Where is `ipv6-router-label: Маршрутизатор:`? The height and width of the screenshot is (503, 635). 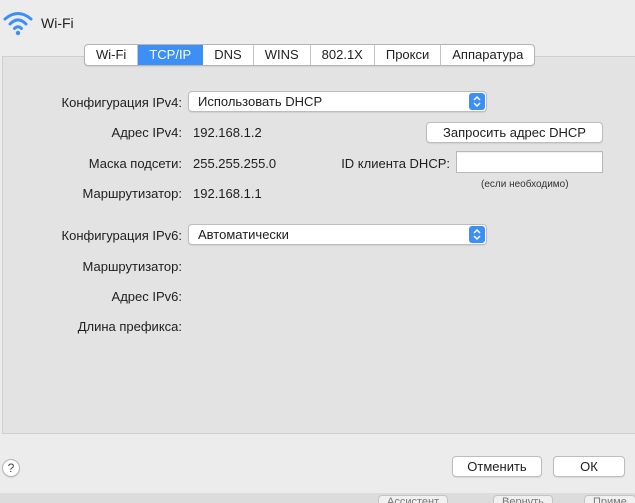 ipv6-router-label: Маршрутизатор: is located at coordinates (132, 266).